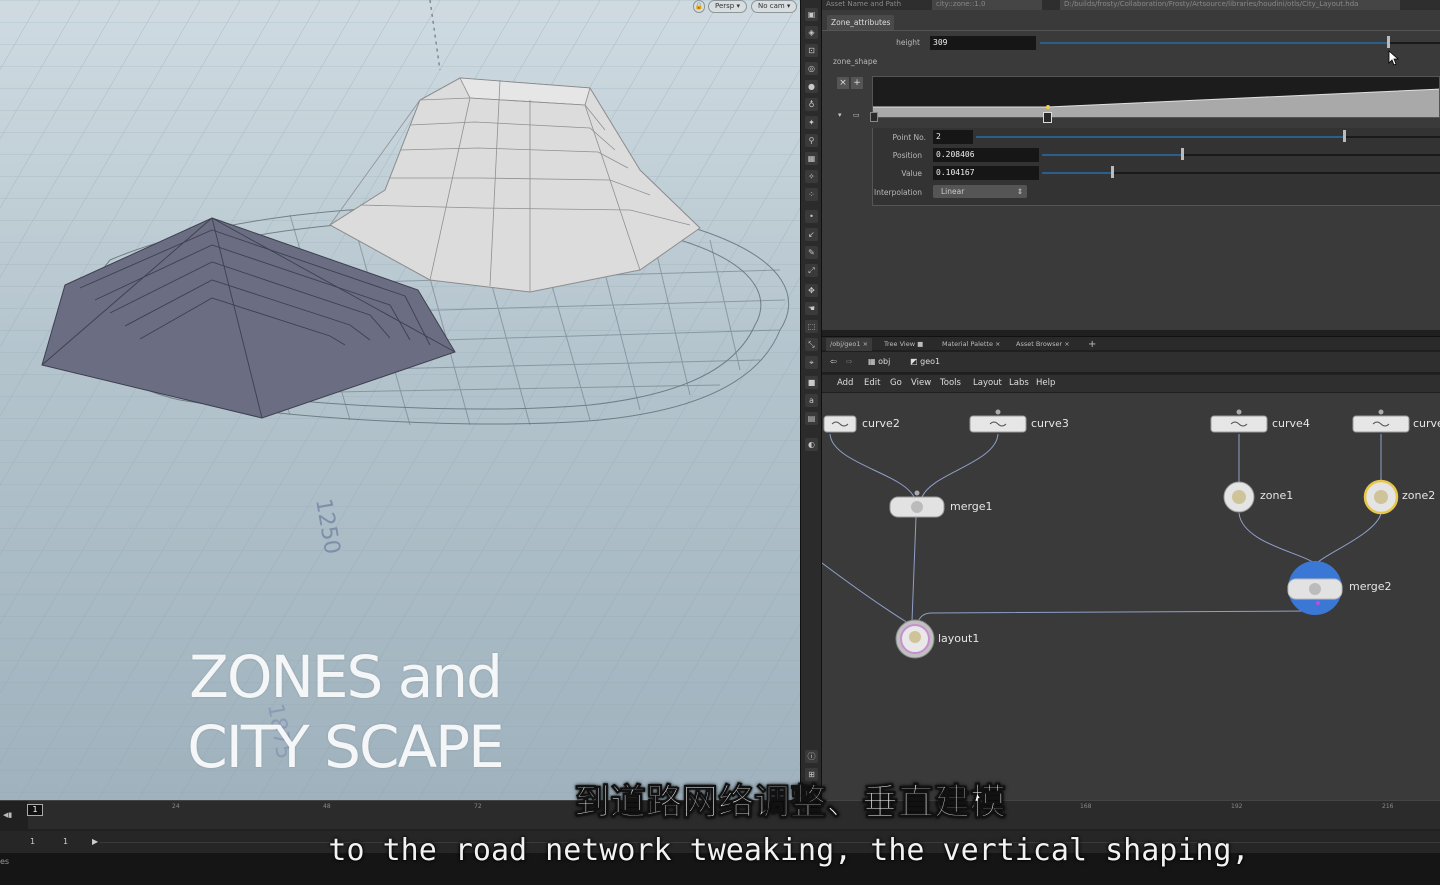 This screenshot has width=1440, height=885. Describe the element at coordinates (1291, 423) in the screenshot. I see `node-curve4: curve4` at that location.